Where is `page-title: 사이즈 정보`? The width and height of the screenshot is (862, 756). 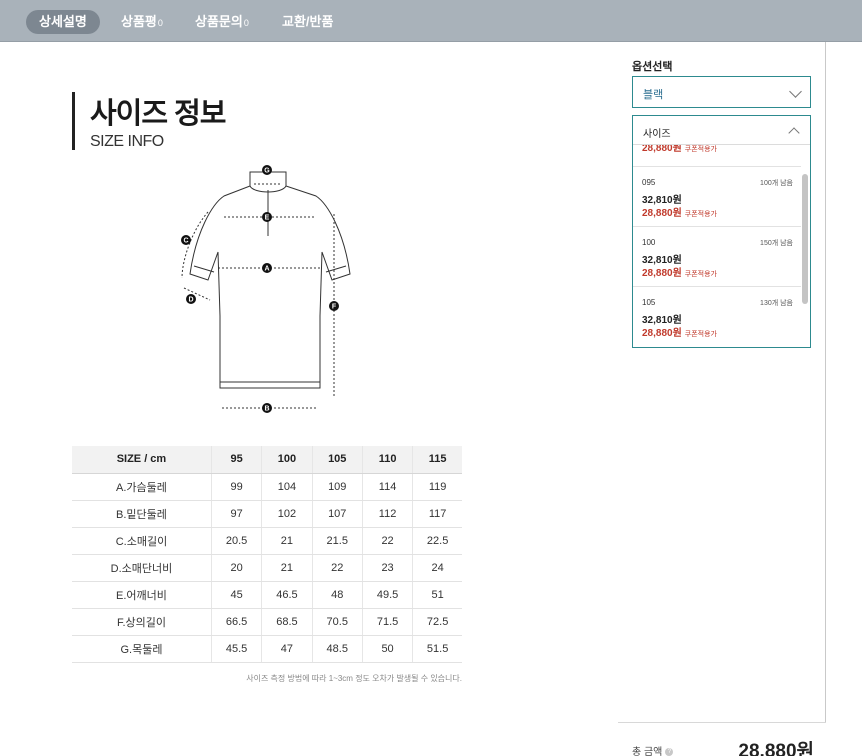
page-title: 사이즈 정보 is located at coordinates (158, 114).